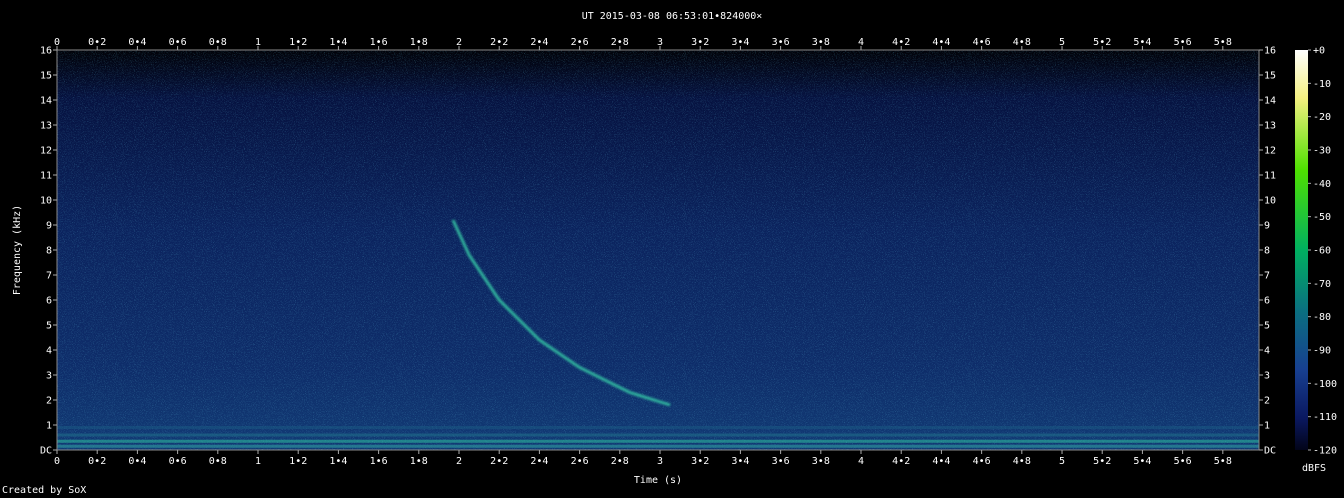  What do you see at coordinates (781, 461) in the screenshot?
I see `x-tick-label-bottom: 3•6` at bounding box center [781, 461].